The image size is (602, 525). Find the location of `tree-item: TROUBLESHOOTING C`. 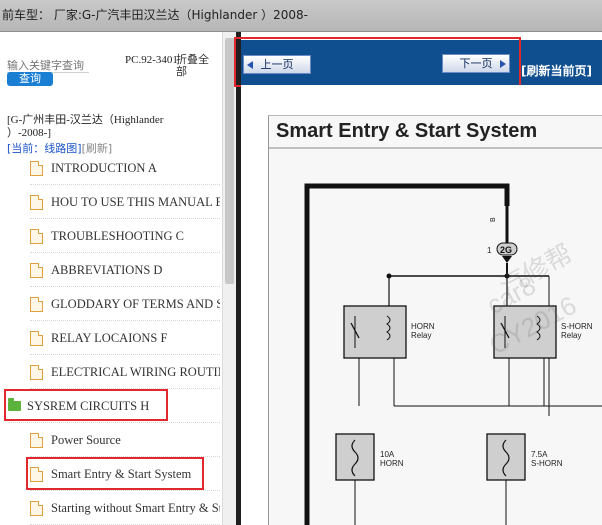

tree-item: TROUBLESHOOTING C is located at coordinates (125, 236).